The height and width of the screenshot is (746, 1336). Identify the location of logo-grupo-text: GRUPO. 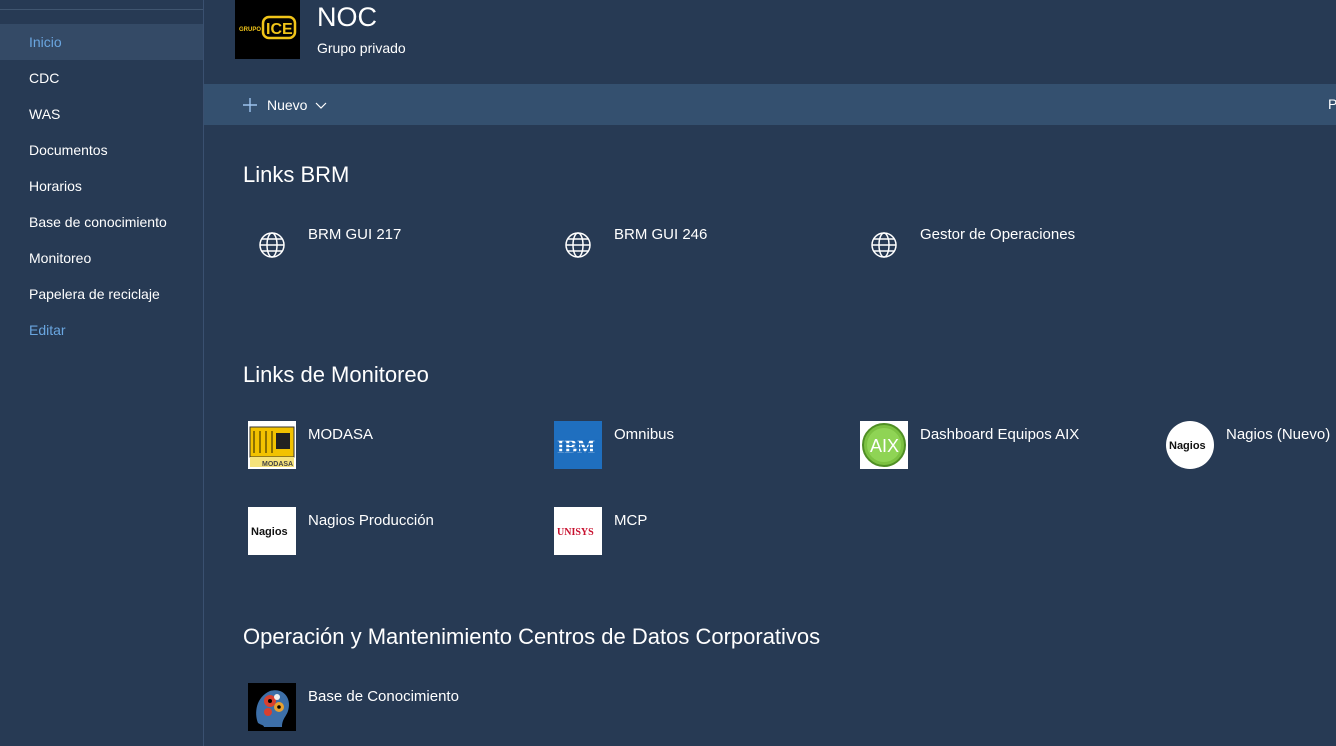
(250, 30).